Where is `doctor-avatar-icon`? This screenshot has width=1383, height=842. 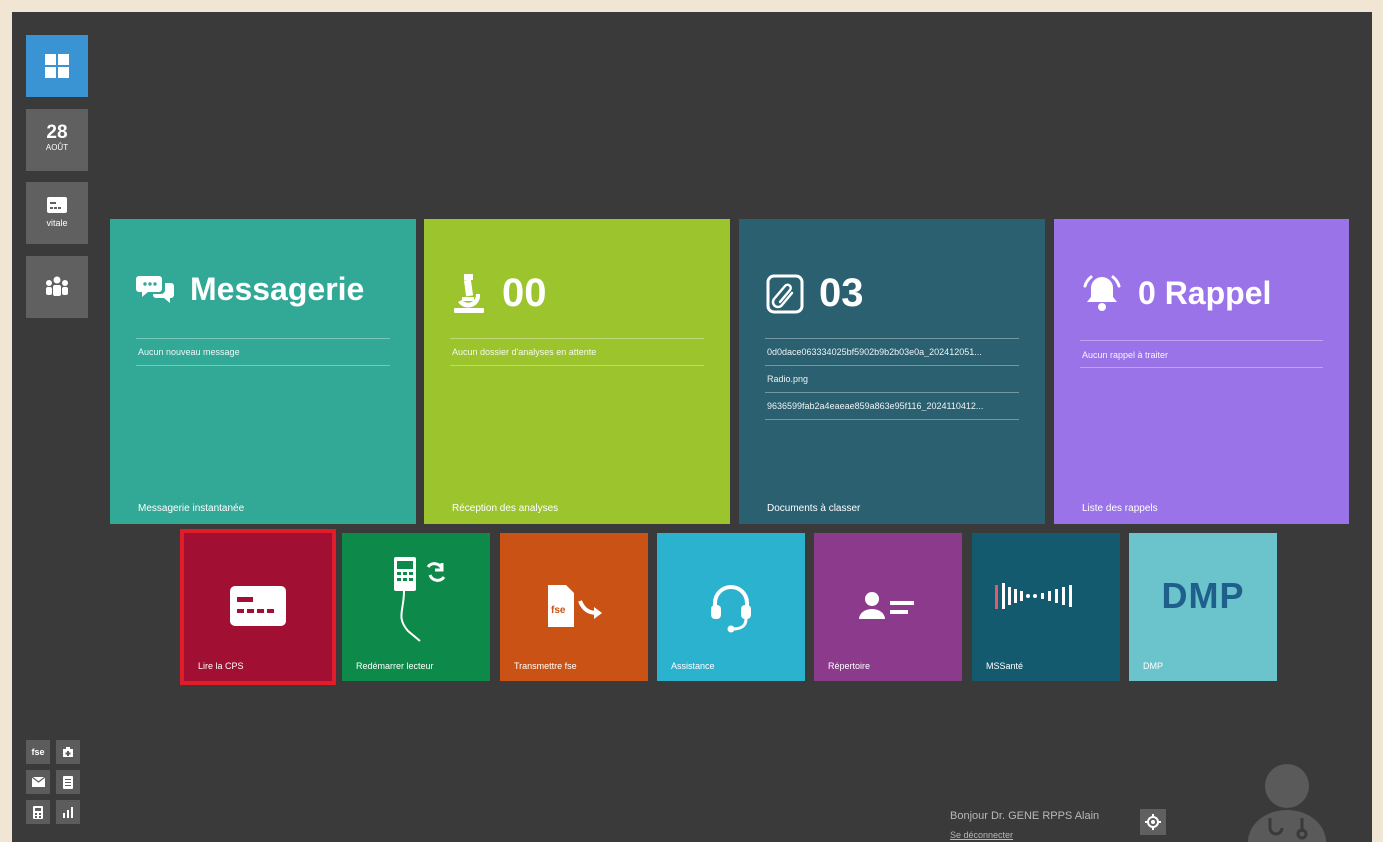 doctor-avatar-icon is located at coordinates (1287, 803).